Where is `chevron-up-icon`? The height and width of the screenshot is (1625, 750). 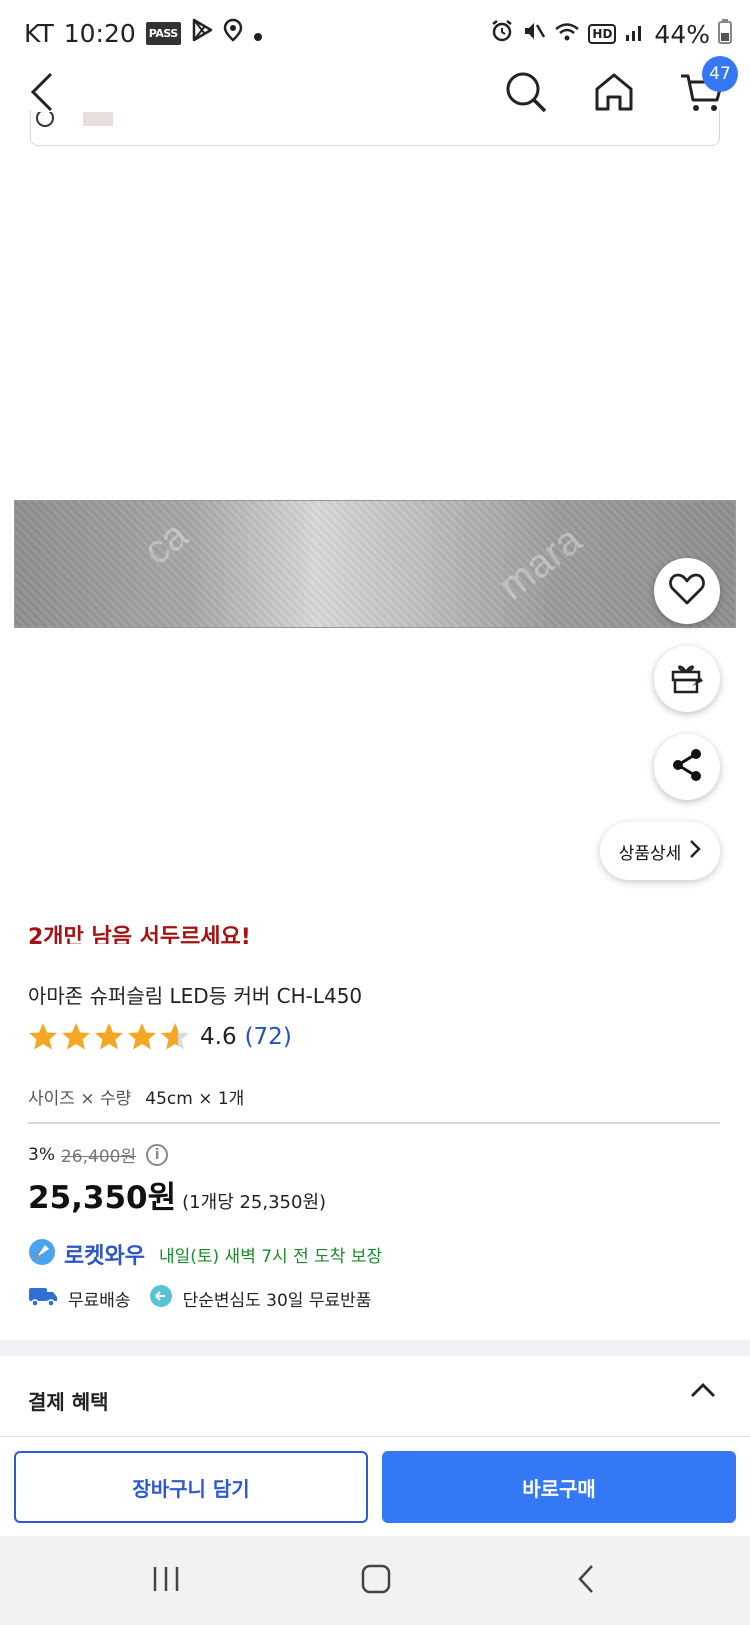 chevron-up-icon is located at coordinates (703, 1392).